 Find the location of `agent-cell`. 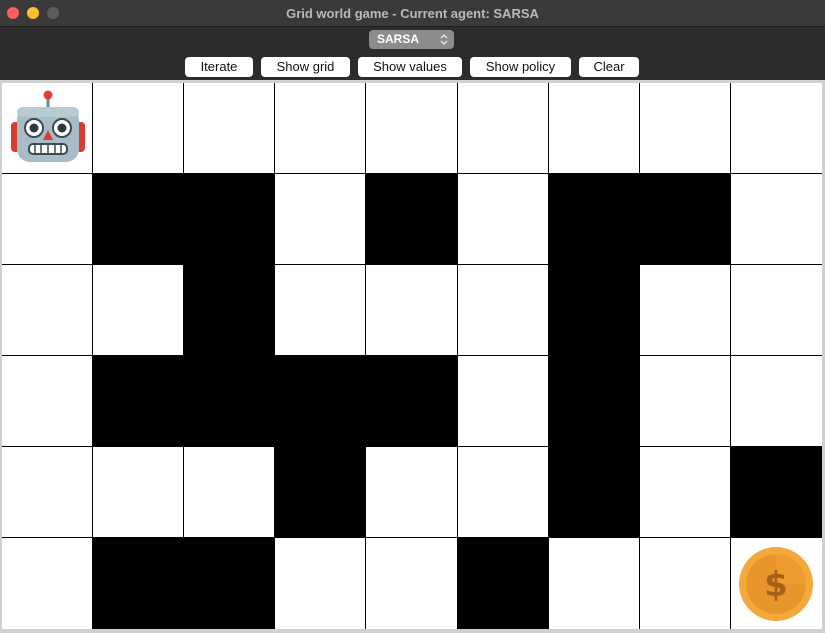

agent-cell is located at coordinates (48, 128).